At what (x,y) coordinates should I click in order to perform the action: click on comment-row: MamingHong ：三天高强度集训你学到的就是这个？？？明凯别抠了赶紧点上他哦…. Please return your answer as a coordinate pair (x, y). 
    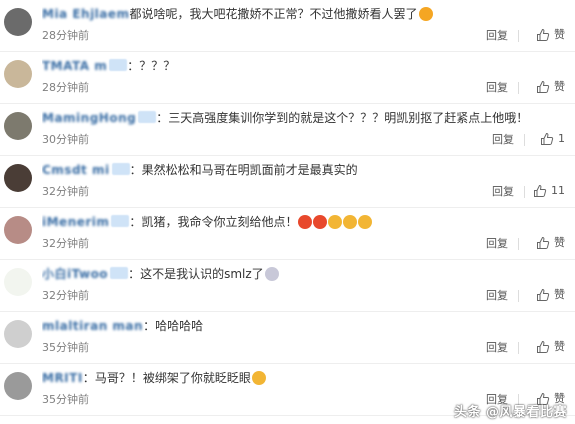
    Looking at the image, I should click on (287, 130).